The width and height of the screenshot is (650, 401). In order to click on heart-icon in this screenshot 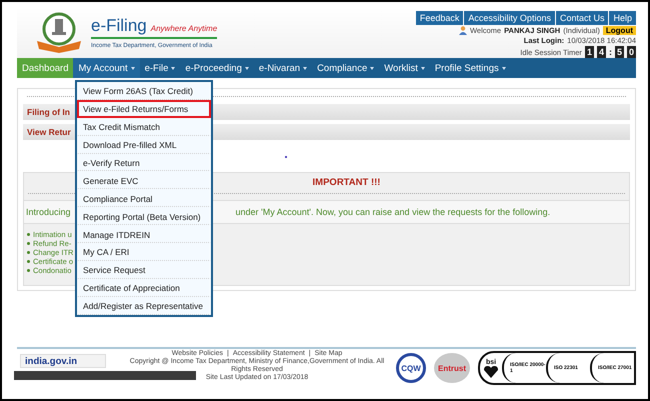, I will do `click(491, 372)`.